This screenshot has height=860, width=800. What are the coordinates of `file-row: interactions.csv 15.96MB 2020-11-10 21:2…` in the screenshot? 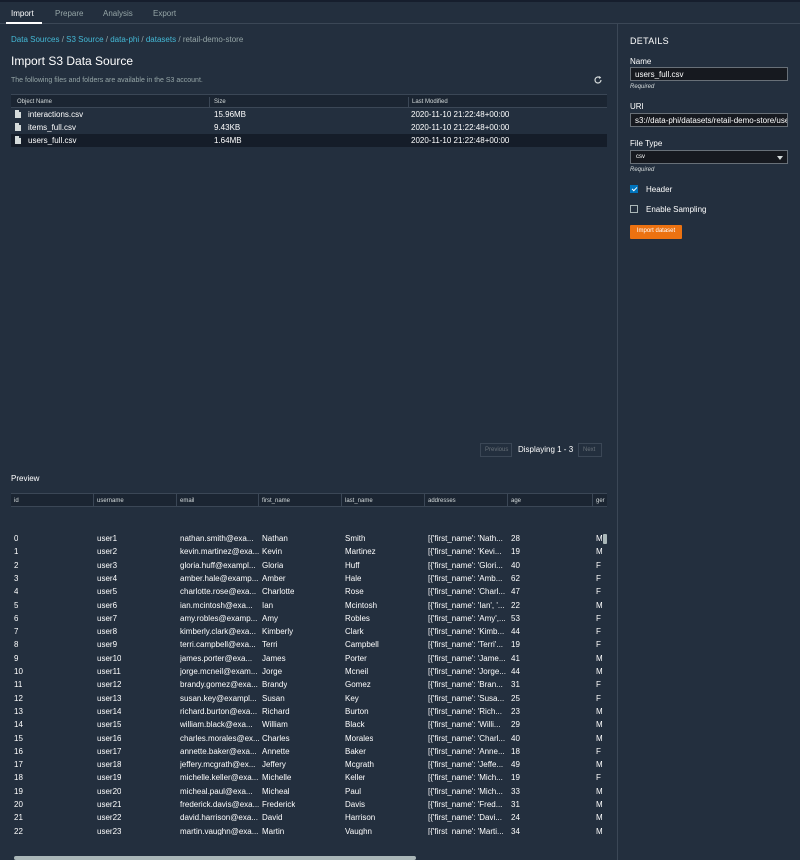 It's located at (309, 114).